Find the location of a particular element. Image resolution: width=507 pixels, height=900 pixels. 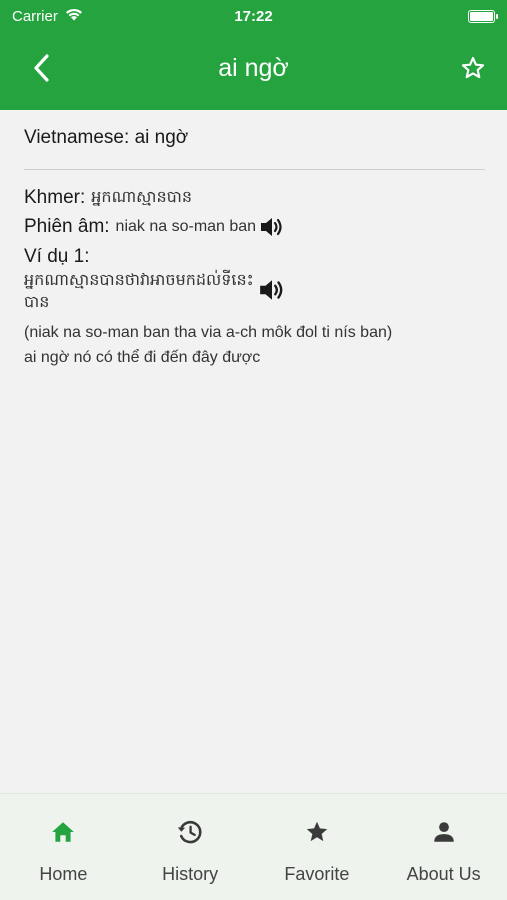

khmer-value: អ្នកណាស្មានបាន is located at coordinates (142, 197).